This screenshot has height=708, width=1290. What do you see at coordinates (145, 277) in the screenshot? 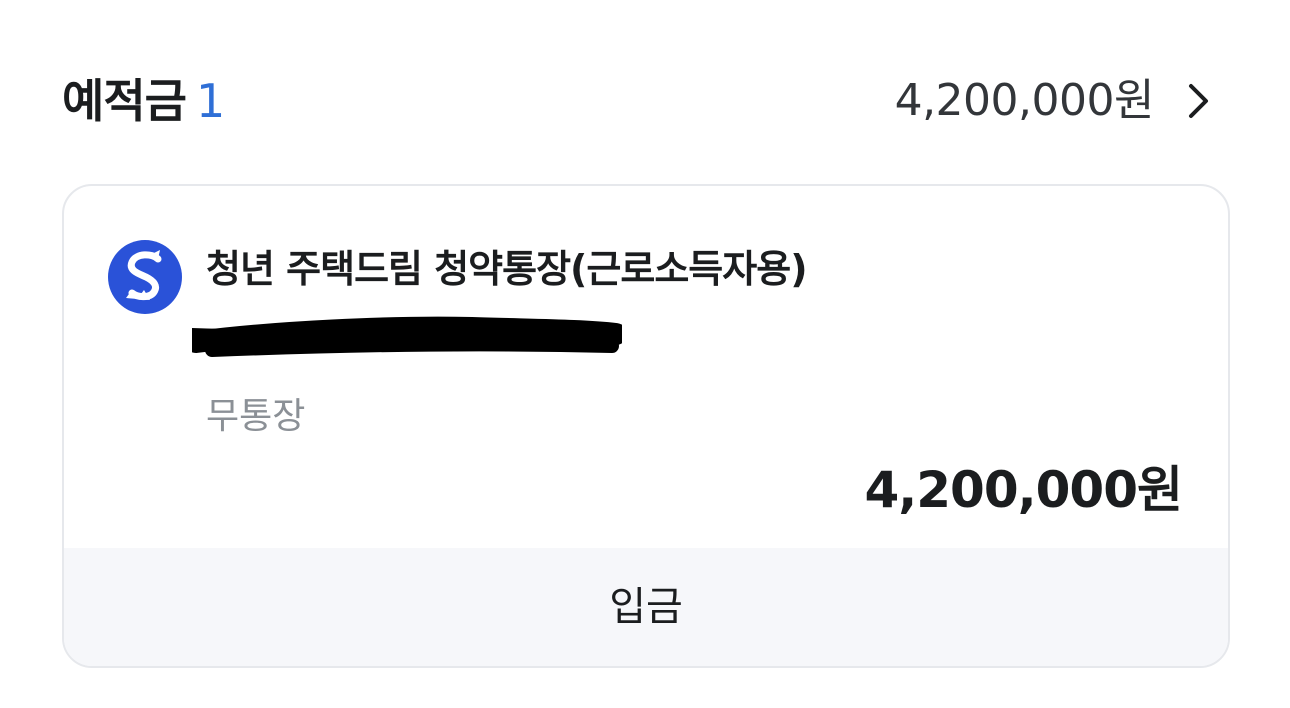
I see `shinhan-bank-logo-icon` at bounding box center [145, 277].